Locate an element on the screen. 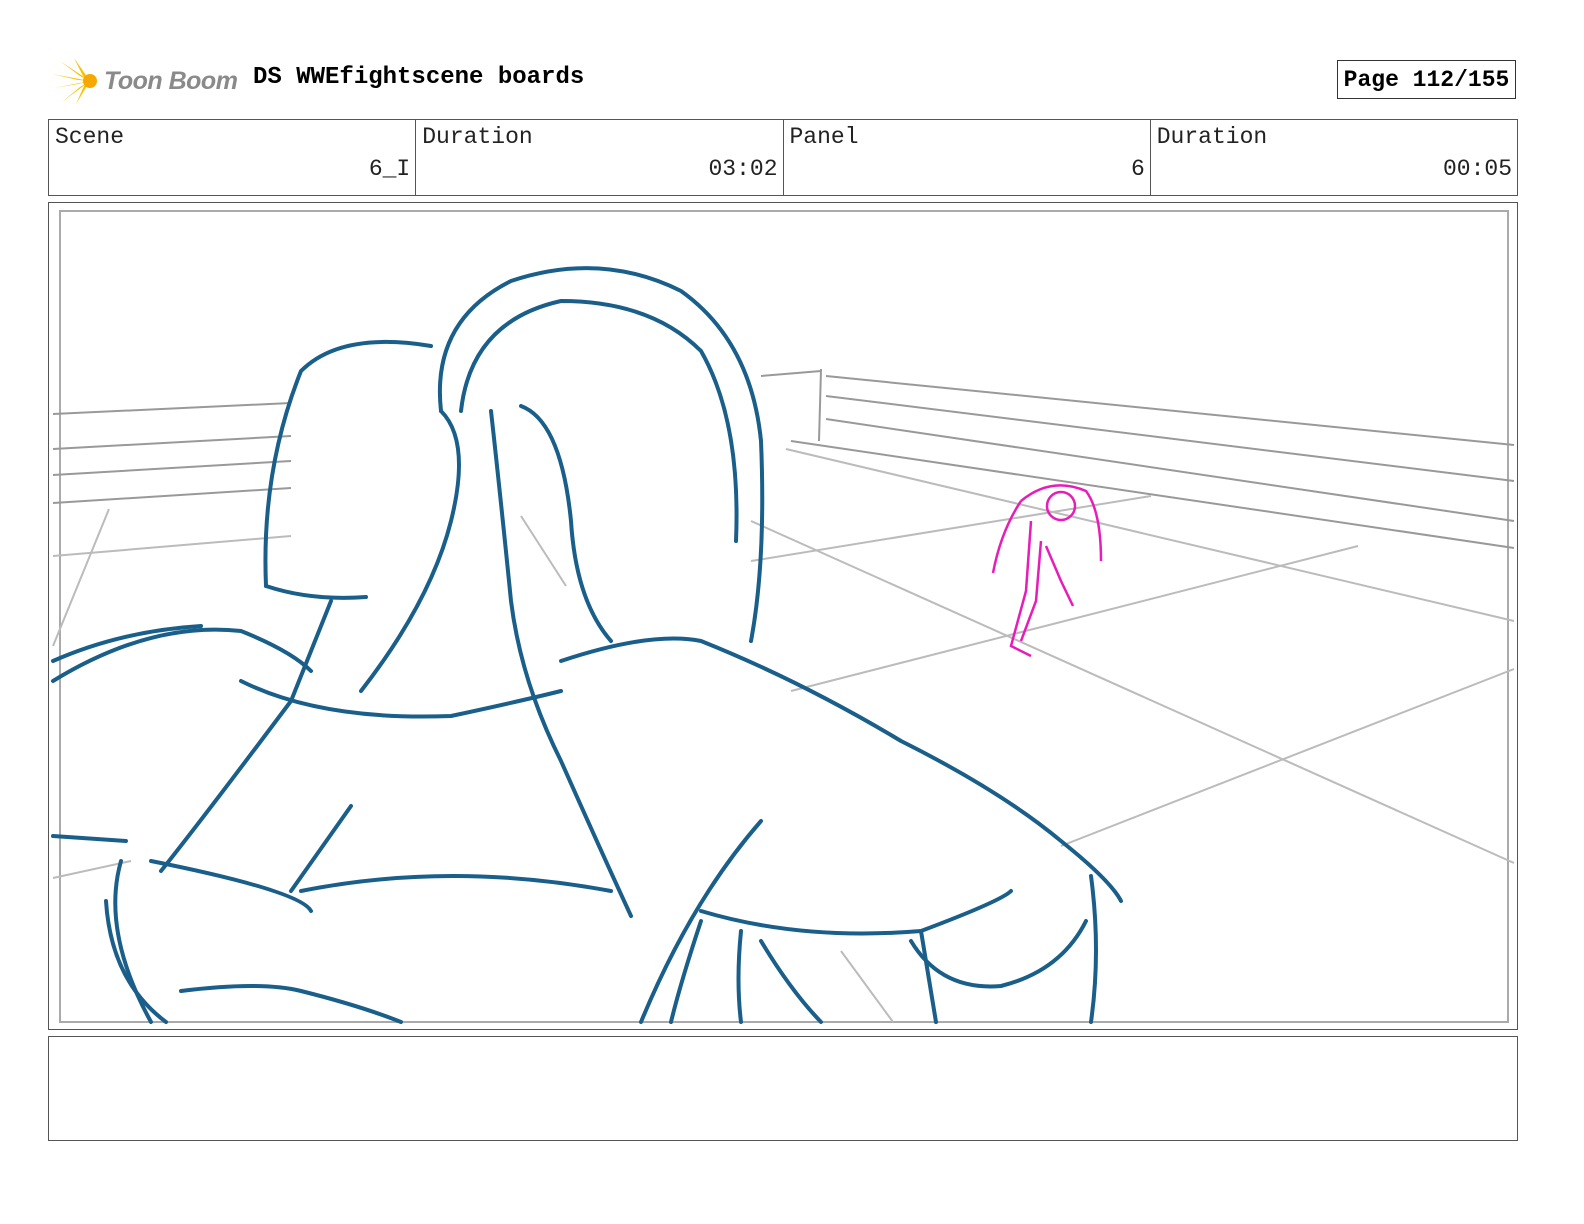 The width and height of the screenshot is (1584, 1224). scene-duration-label: Duration is located at coordinates (477, 137).